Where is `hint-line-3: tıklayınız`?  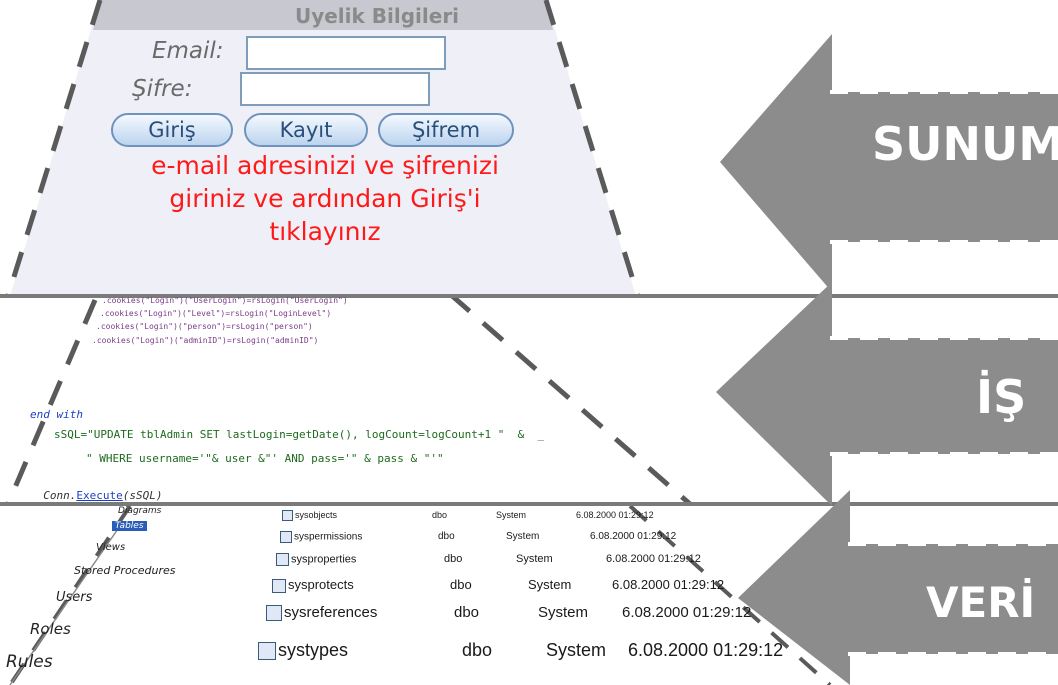 hint-line-3: tıklayınız is located at coordinates (325, 231).